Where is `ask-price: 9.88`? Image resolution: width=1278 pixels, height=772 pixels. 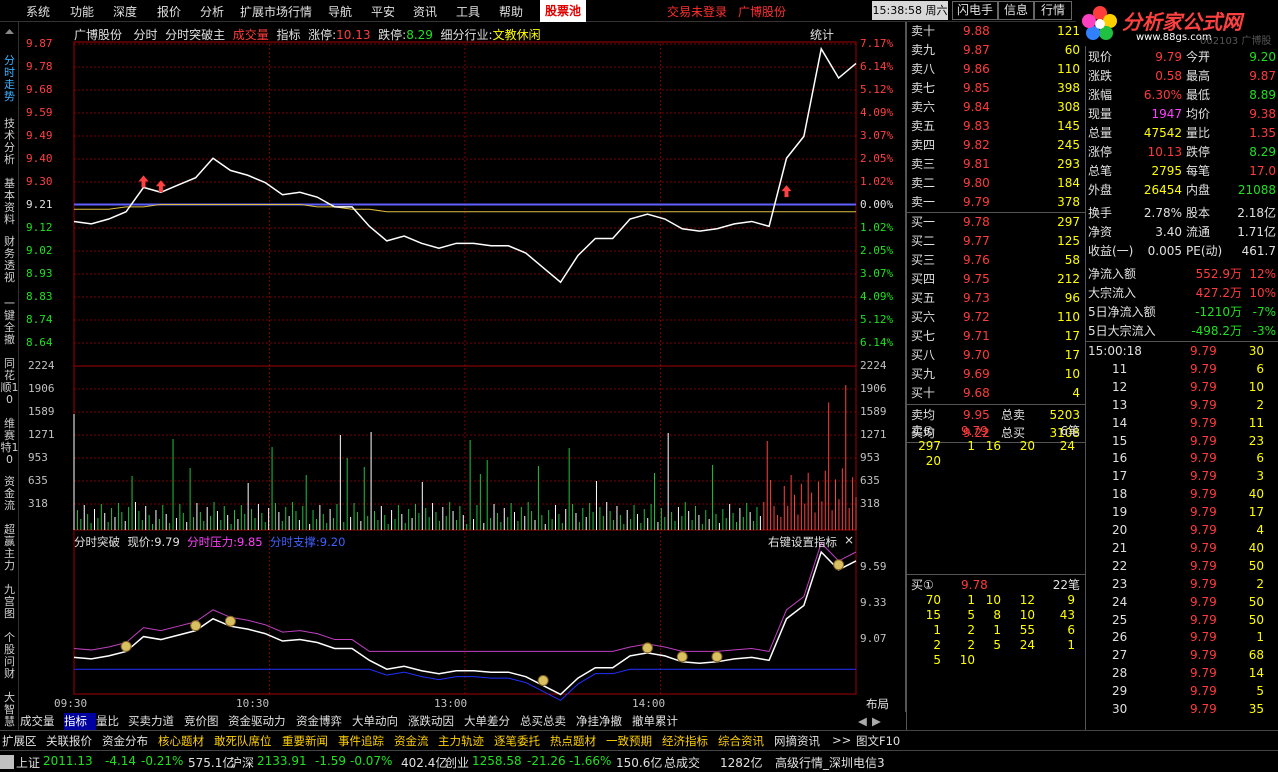 ask-price: 9.88 is located at coordinates (976, 31).